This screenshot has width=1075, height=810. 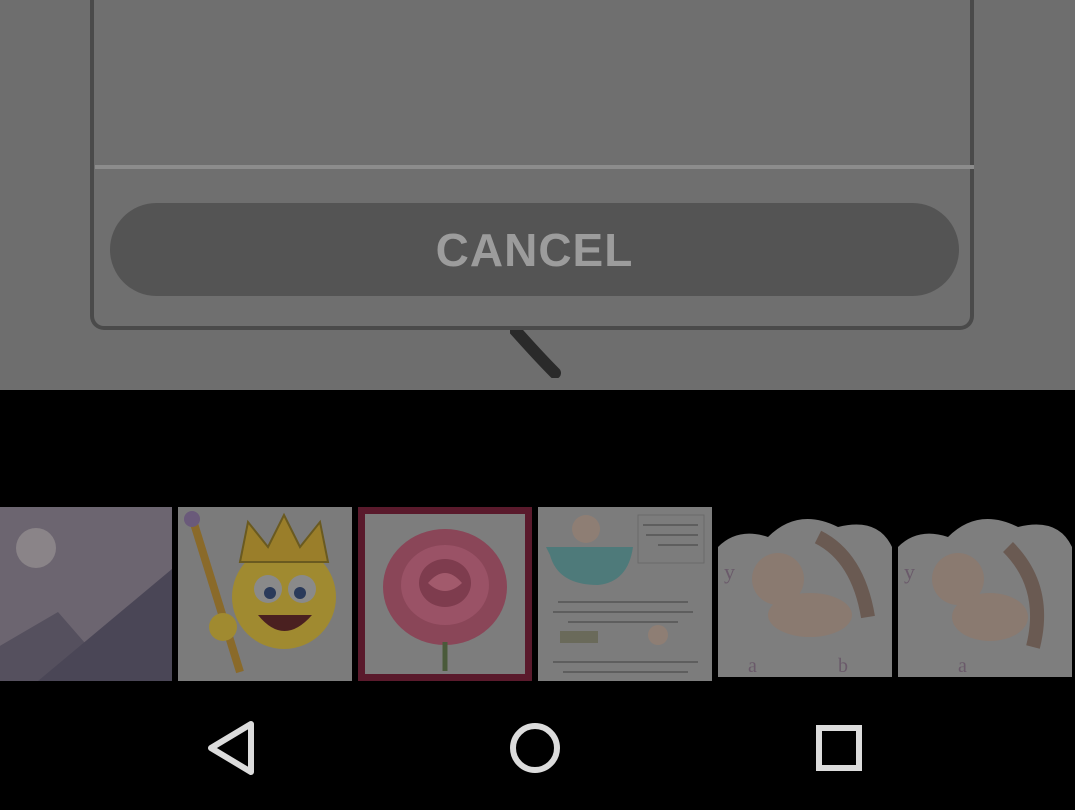 I want to click on baby-massage-icon: y a, so click(x=985, y=594).